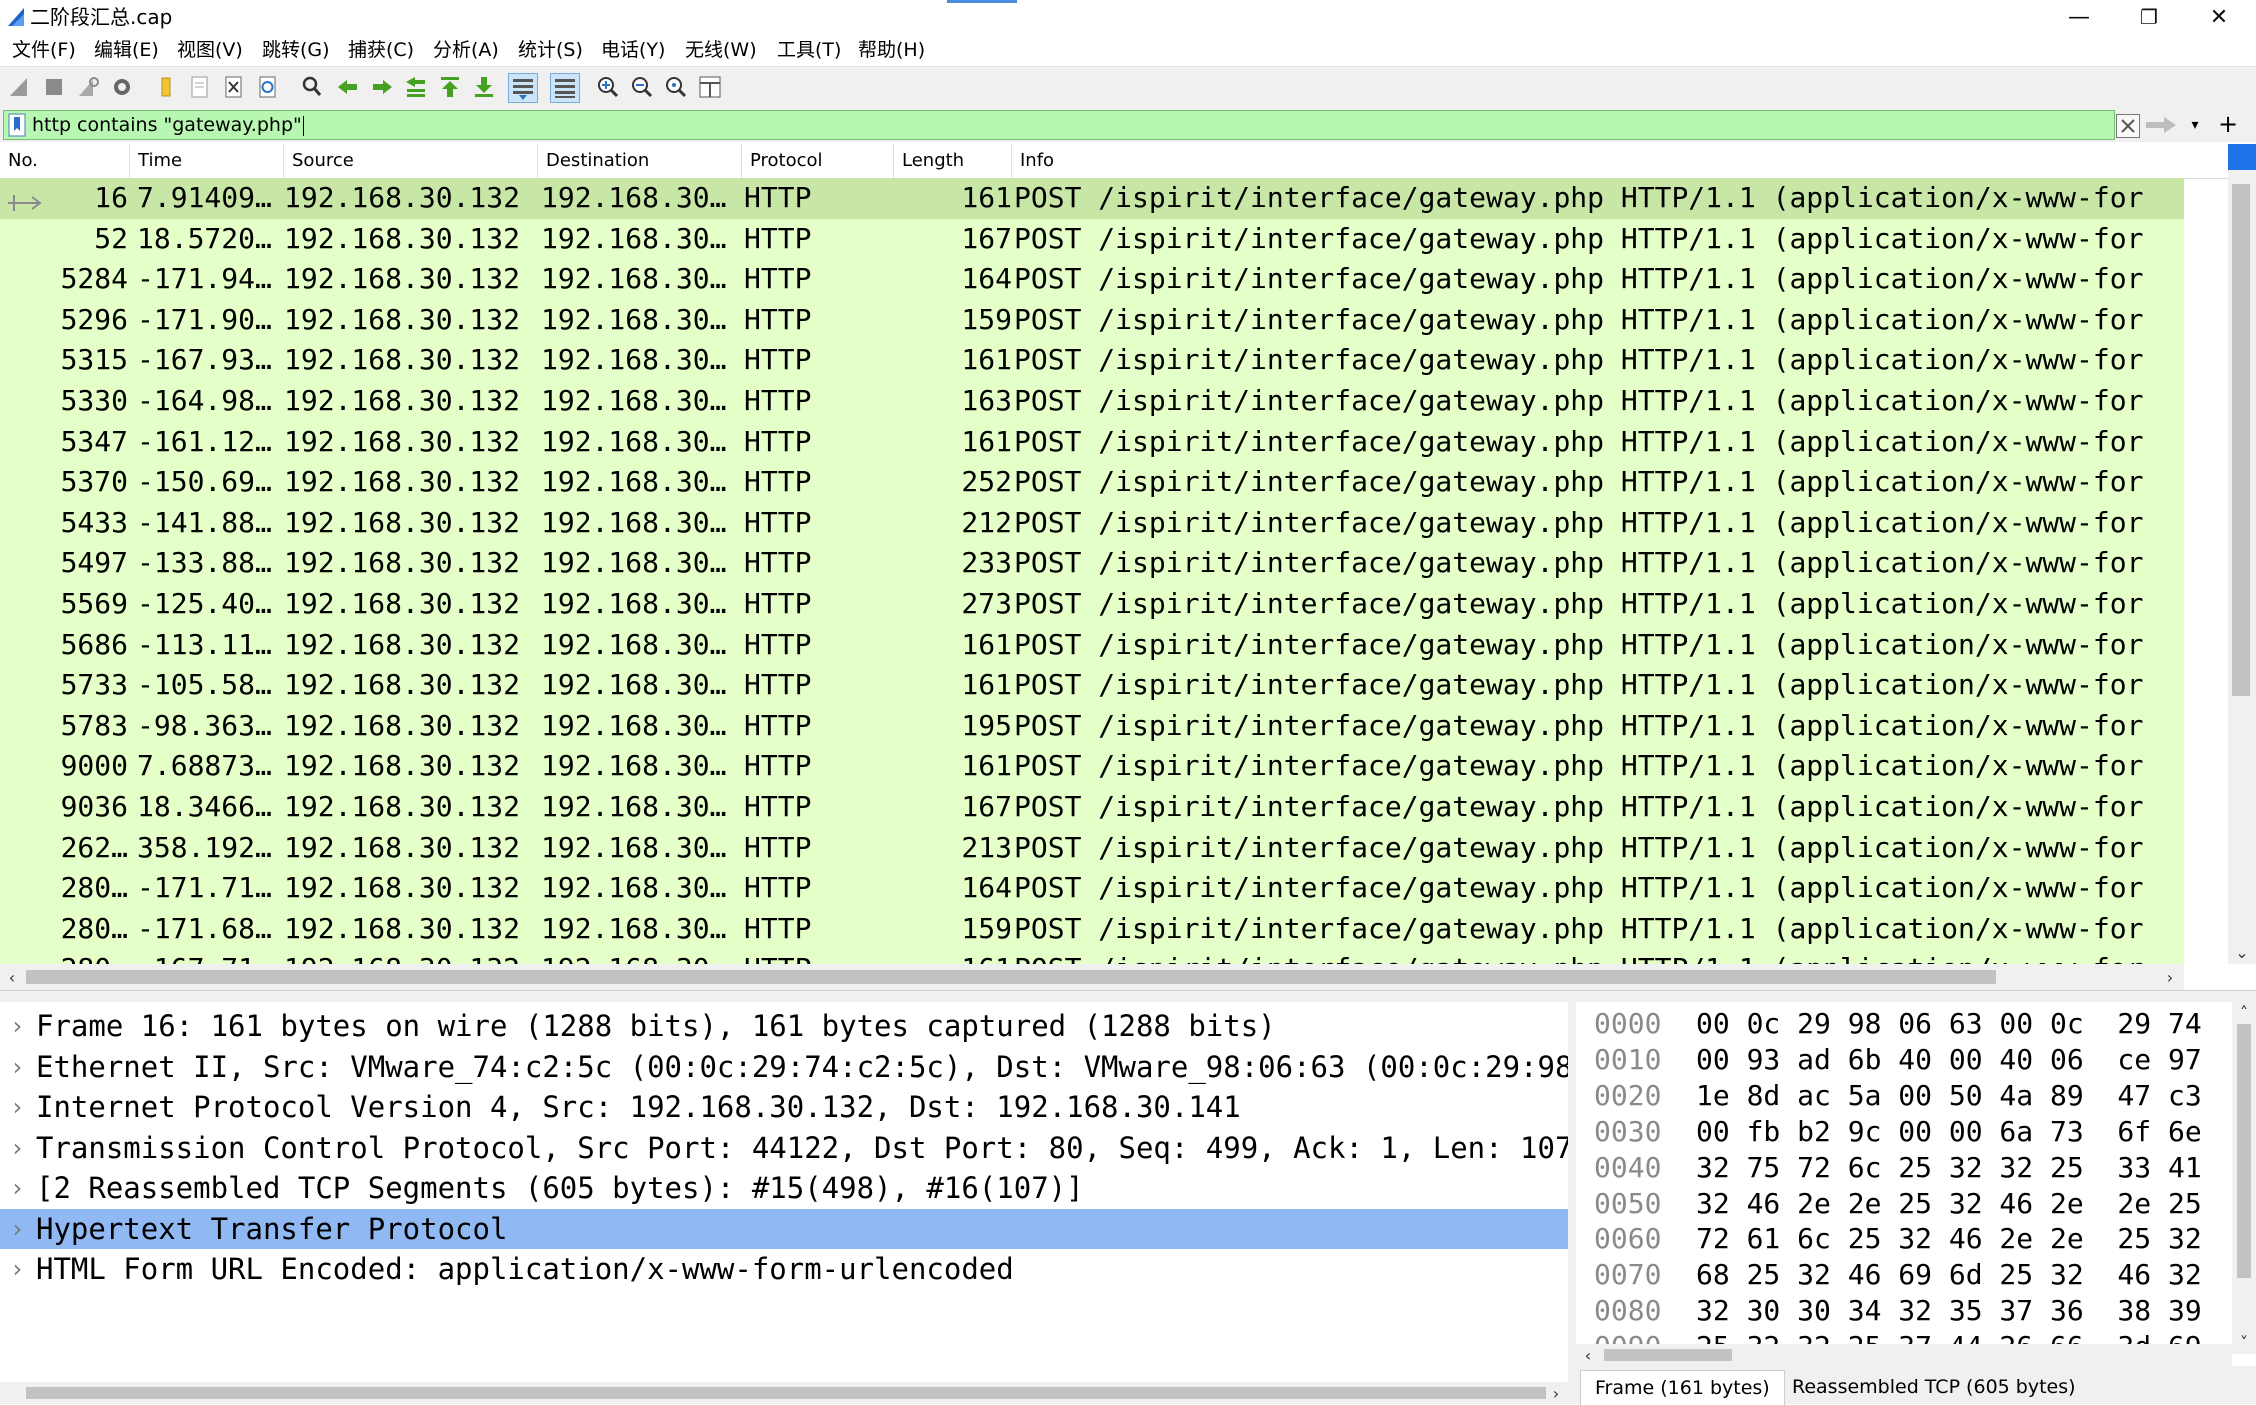  What do you see at coordinates (1949, 1024) in the screenshot?
I see `hex-bytes: 00 0c 29 98 06 63 00 0c 29 74` at bounding box center [1949, 1024].